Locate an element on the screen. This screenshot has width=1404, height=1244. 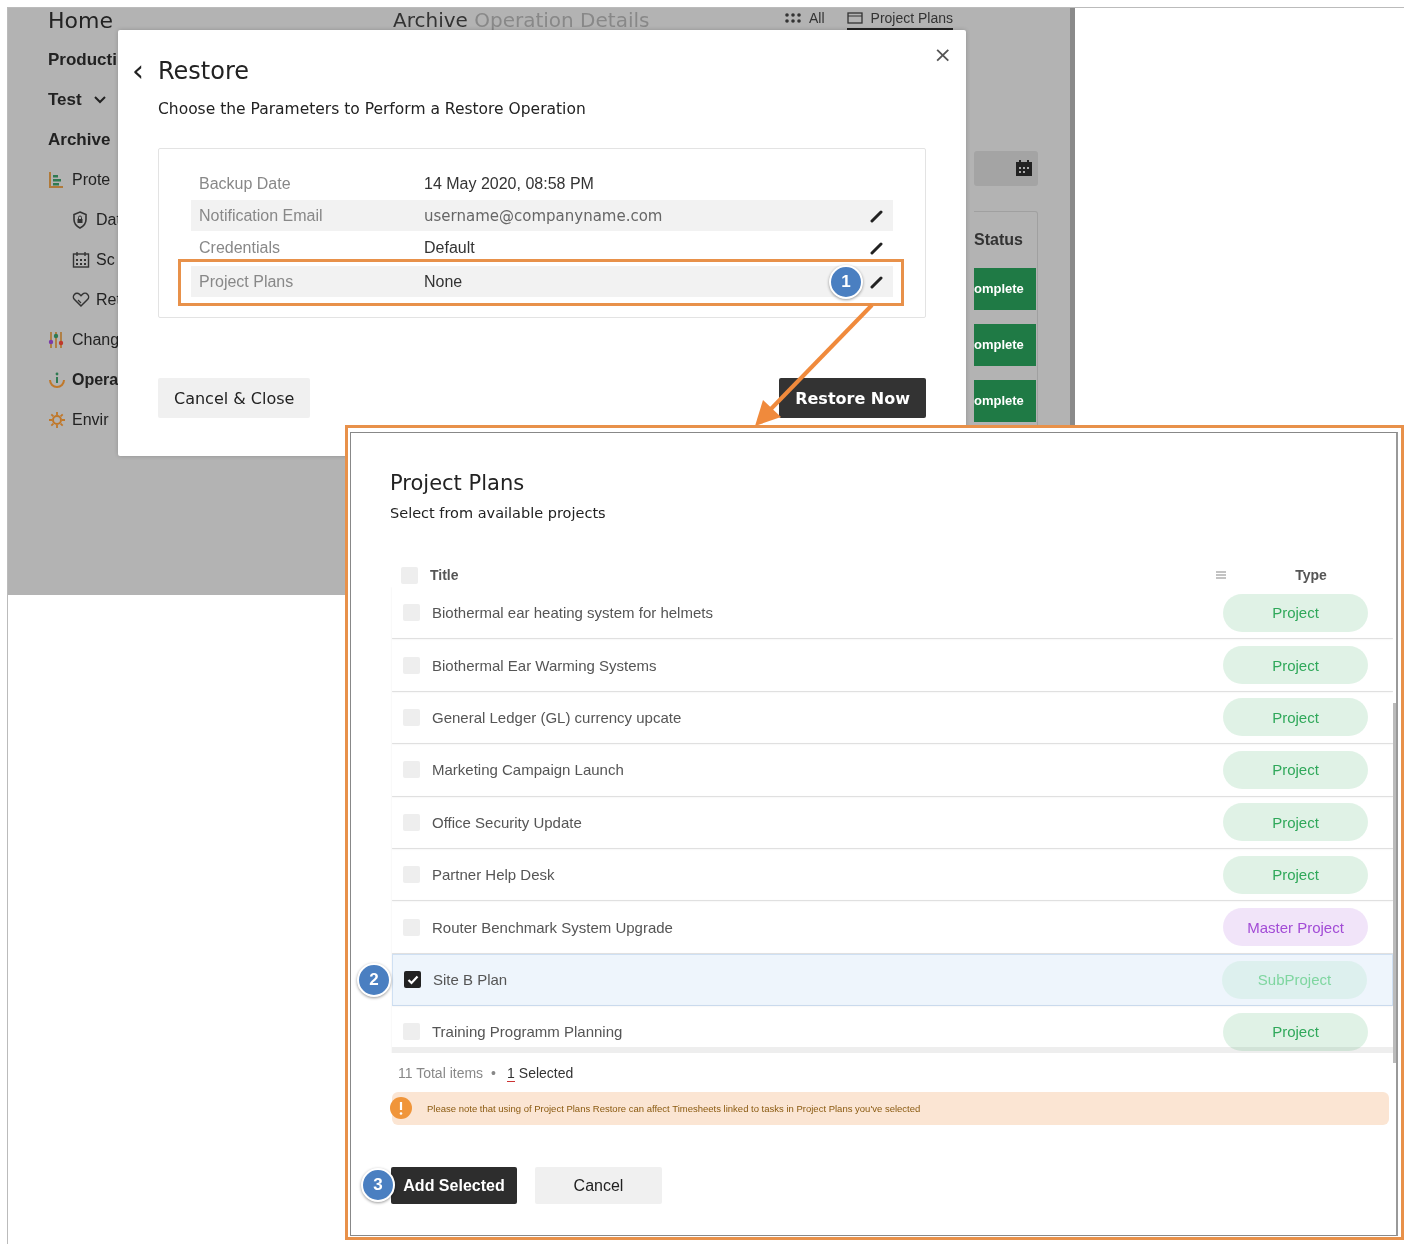
grid-icon is located at coordinates (793, 18).